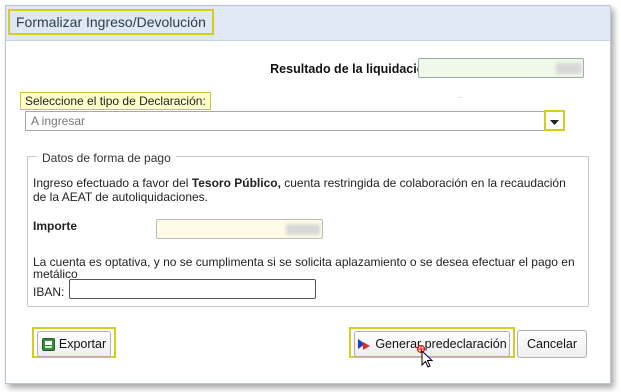 The height and width of the screenshot is (392, 621). What do you see at coordinates (49, 292) in the screenshot?
I see `iban-label: IBAN:` at bounding box center [49, 292].